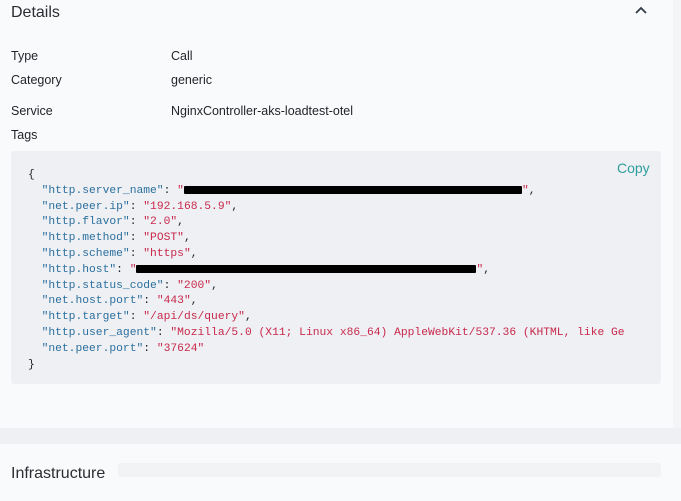 This screenshot has width=681, height=501. What do you see at coordinates (191, 80) in the screenshot?
I see `category-value: generic` at bounding box center [191, 80].